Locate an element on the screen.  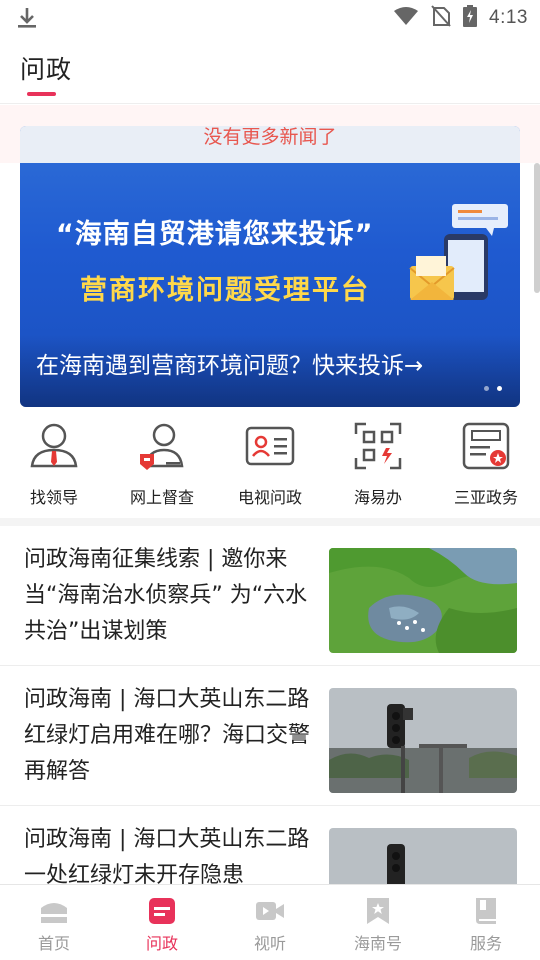
battery-charging-icon is located at coordinates (470, 18).